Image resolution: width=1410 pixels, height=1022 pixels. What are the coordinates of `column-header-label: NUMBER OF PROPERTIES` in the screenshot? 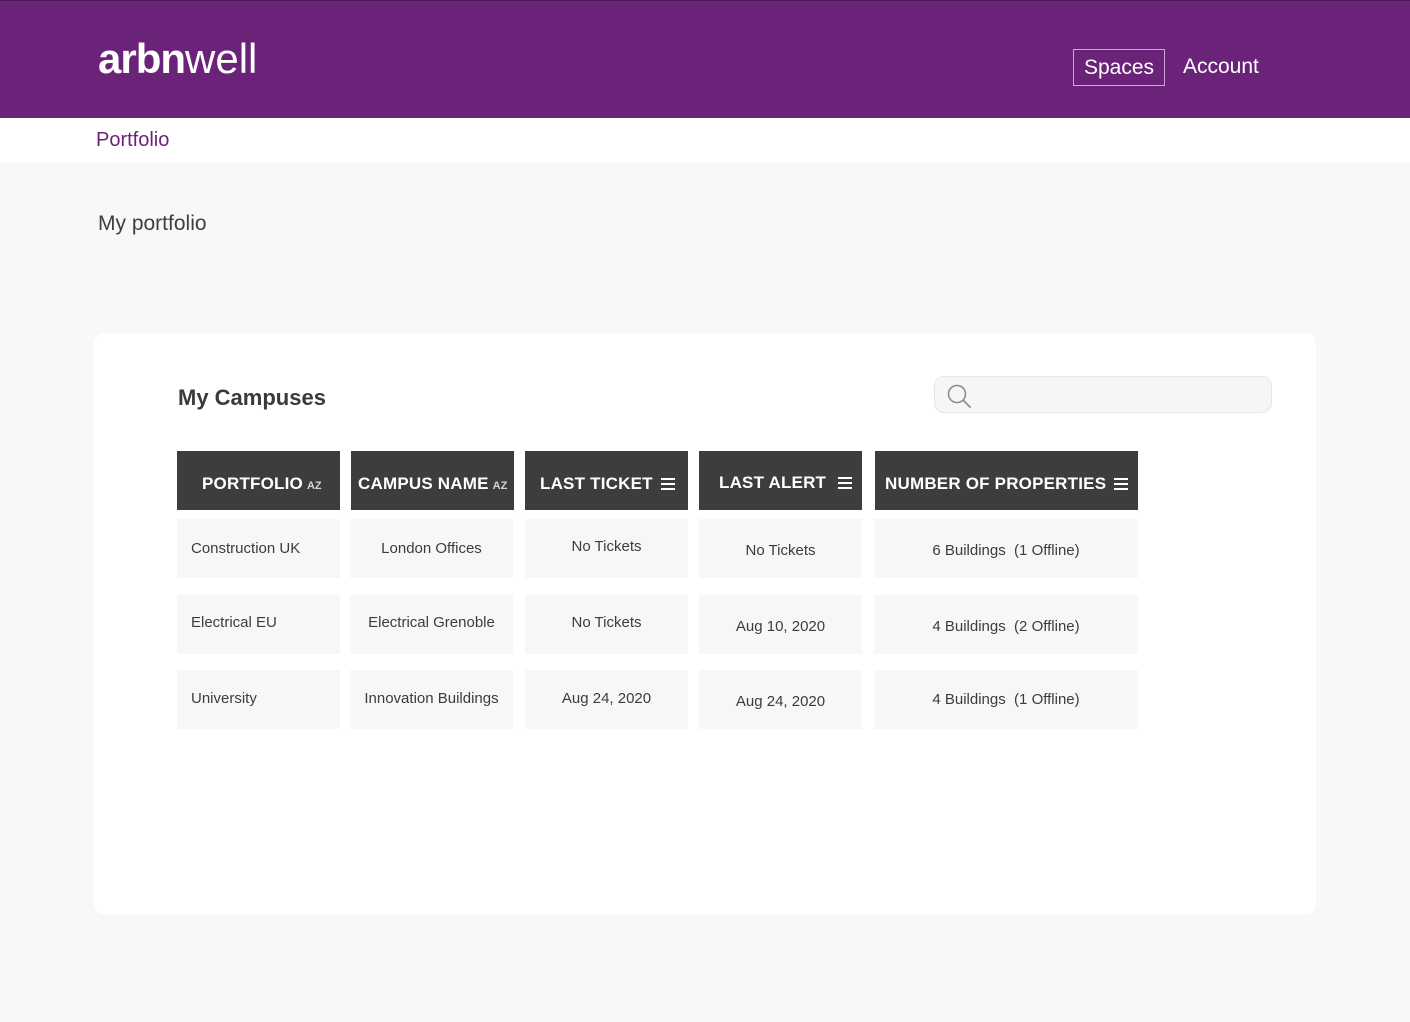 It's located at (996, 483).